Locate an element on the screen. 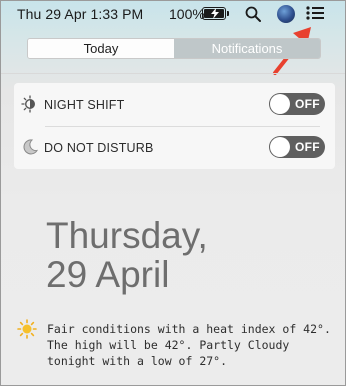 The height and width of the screenshot is (386, 346). tab-today: Today is located at coordinates (101, 48).